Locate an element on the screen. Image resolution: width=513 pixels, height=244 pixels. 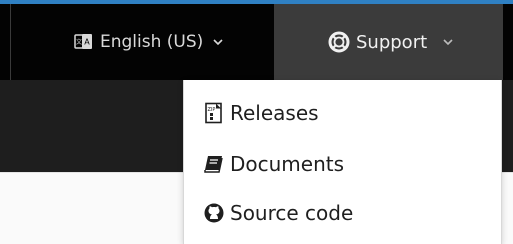
menu-item-label: Releases is located at coordinates (274, 113).